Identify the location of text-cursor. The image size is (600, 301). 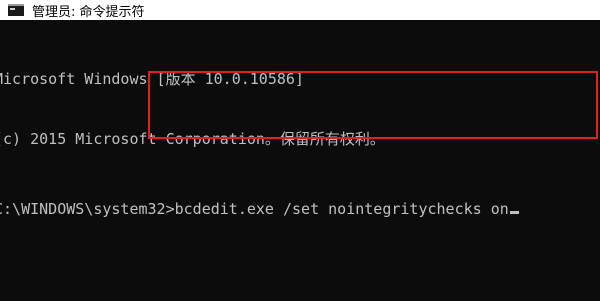
(514, 212).